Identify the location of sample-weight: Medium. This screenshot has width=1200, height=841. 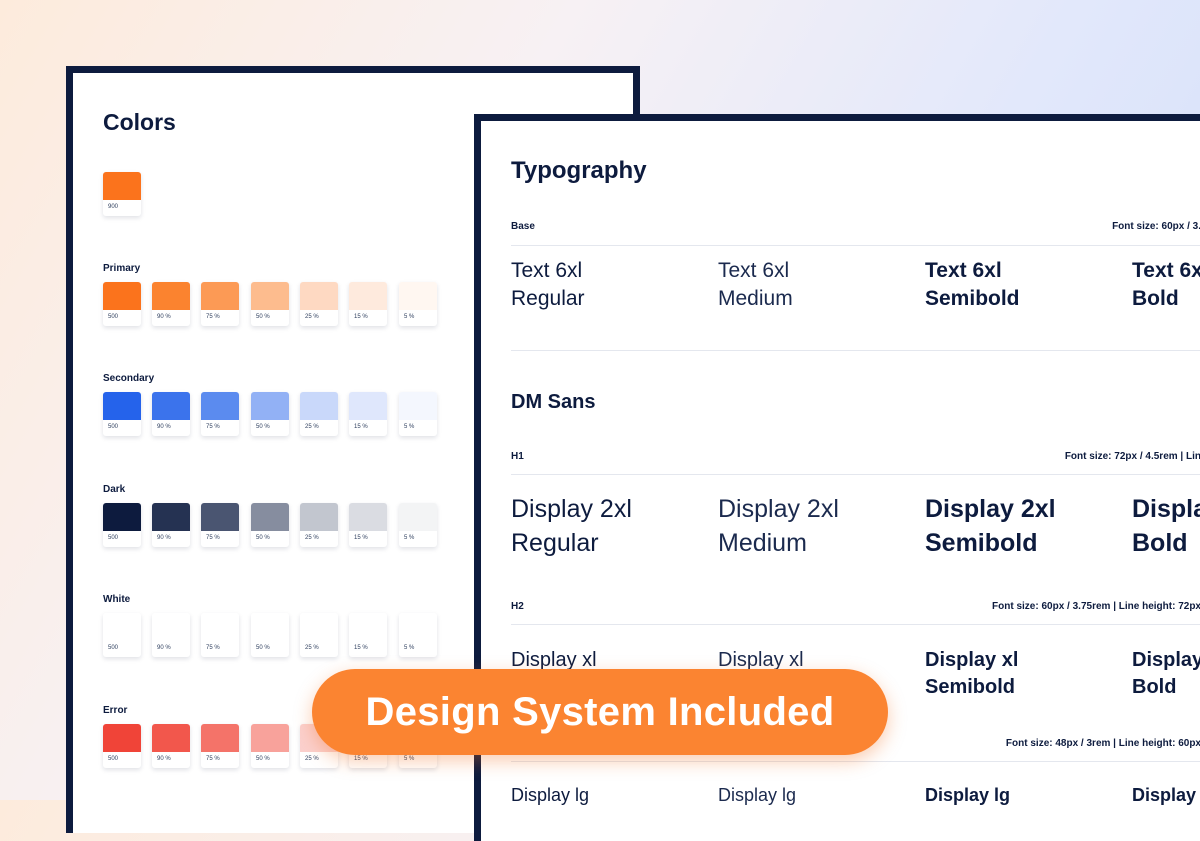
(755, 299).